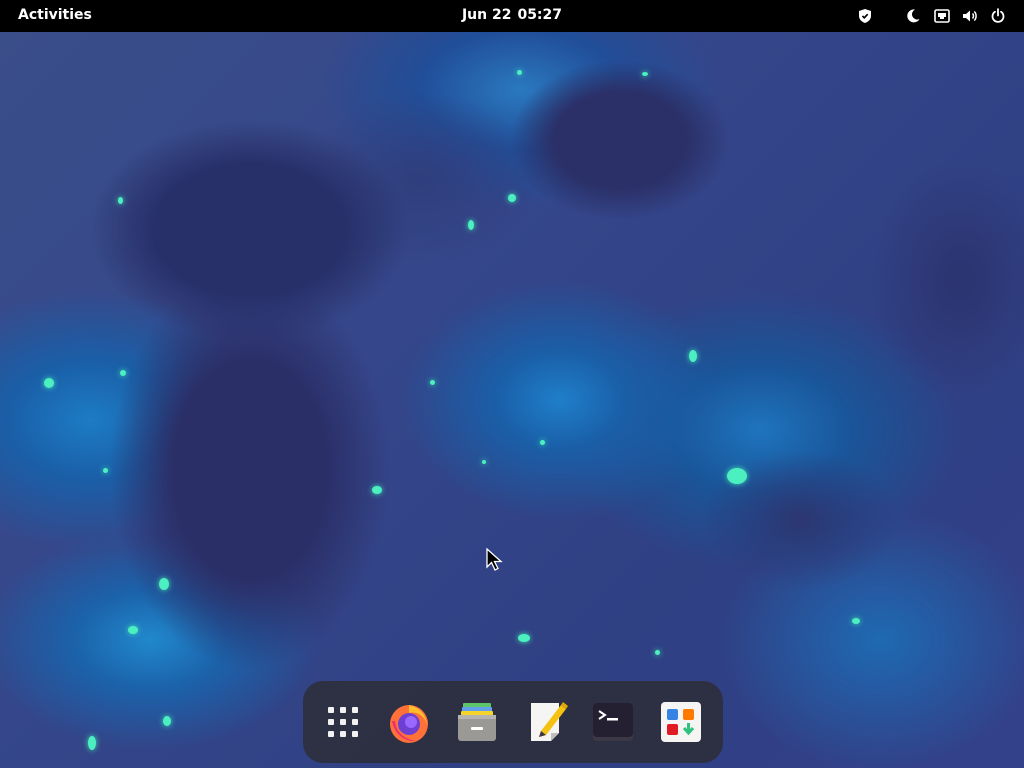 The width and height of the screenshot is (1024, 768). What do you see at coordinates (494, 559) in the screenshot?
I see `mouse-pointer-icon` at bounding box center [494, 559].